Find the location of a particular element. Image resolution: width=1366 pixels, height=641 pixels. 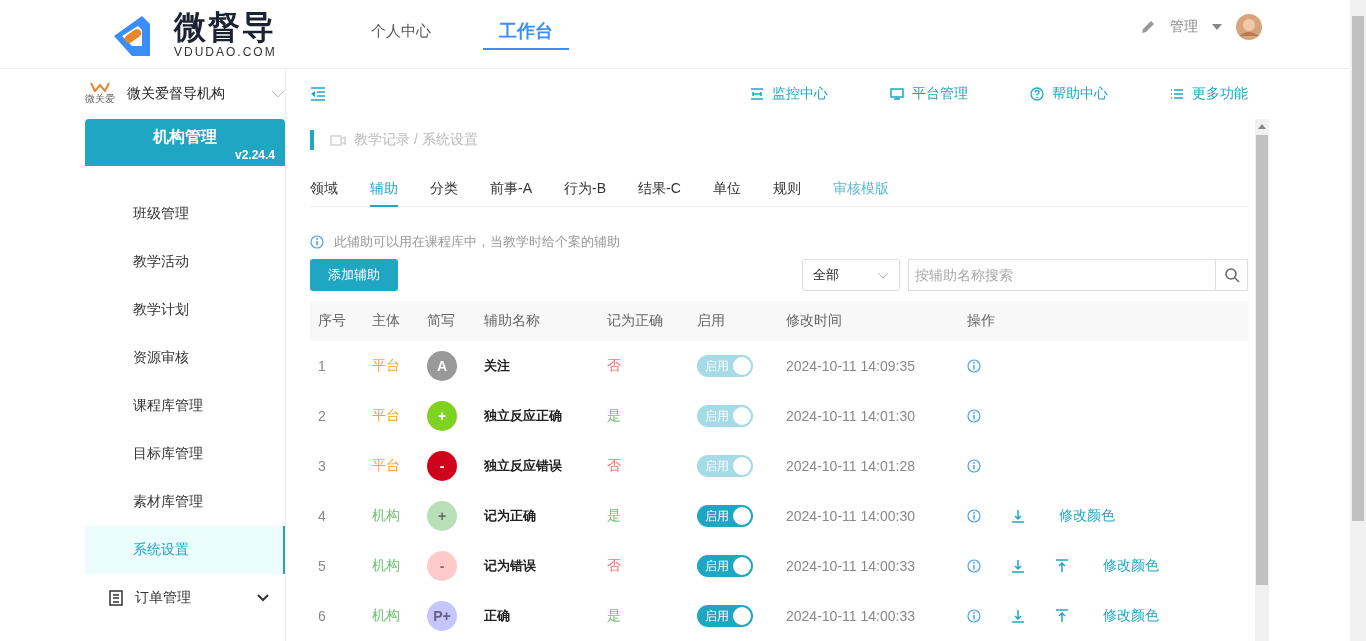

tab: 规则 is located at coordinates (786, 190).